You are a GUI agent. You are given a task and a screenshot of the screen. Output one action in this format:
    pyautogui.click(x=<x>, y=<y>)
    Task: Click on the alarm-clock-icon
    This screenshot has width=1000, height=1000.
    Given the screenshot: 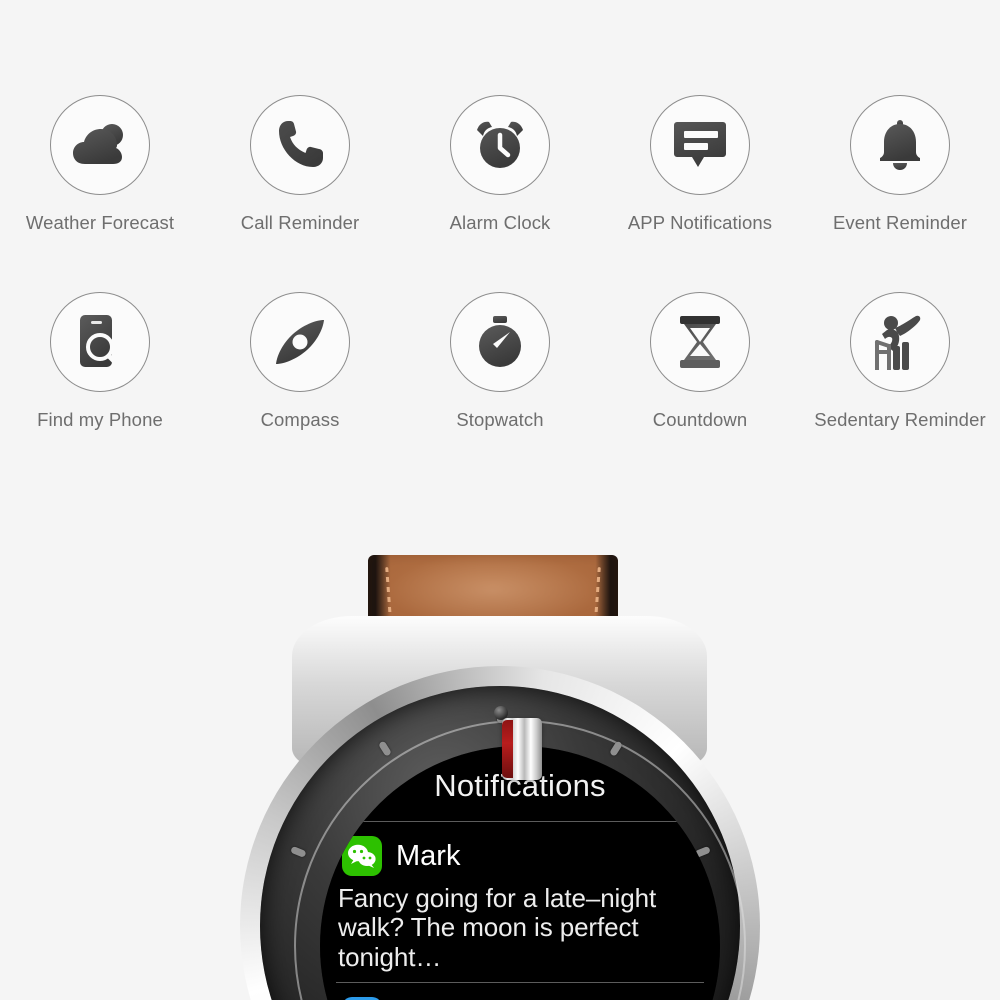 What is the action you would take?
    pyautogui.click(x=500, y=145)
    